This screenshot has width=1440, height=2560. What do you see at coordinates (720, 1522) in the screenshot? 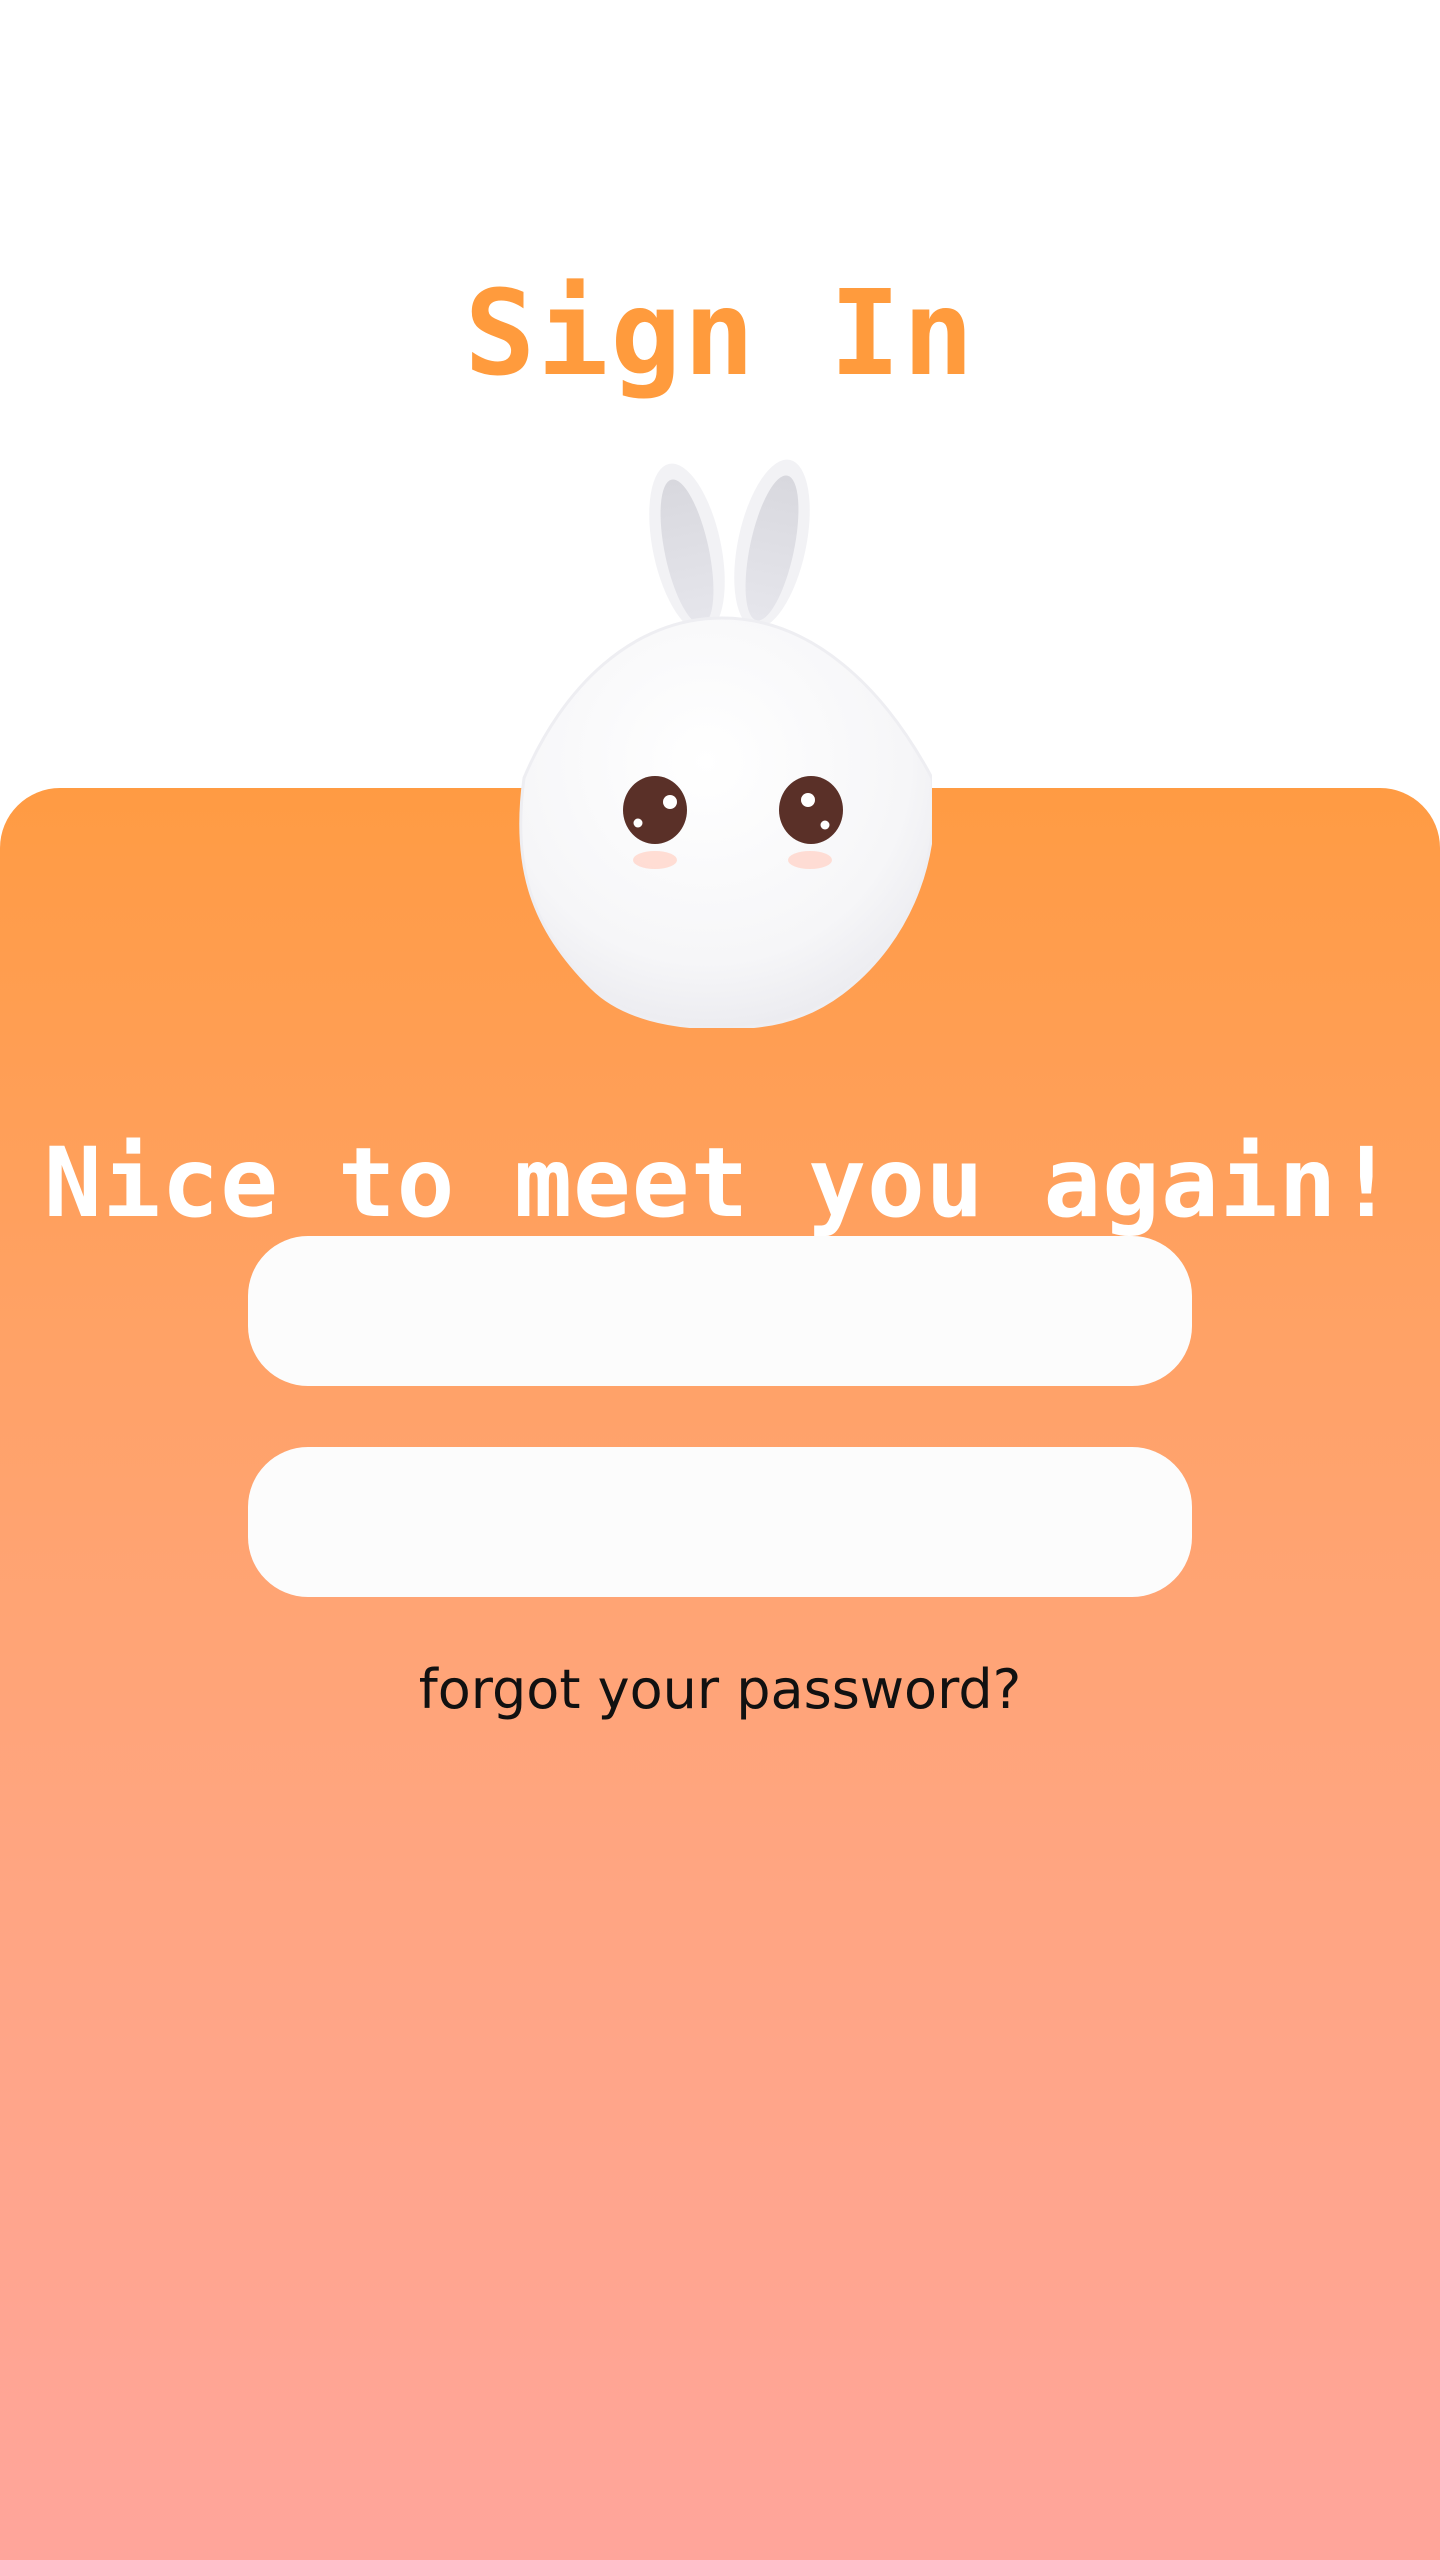
I see `password-field` at bounding box center [720, 1522].